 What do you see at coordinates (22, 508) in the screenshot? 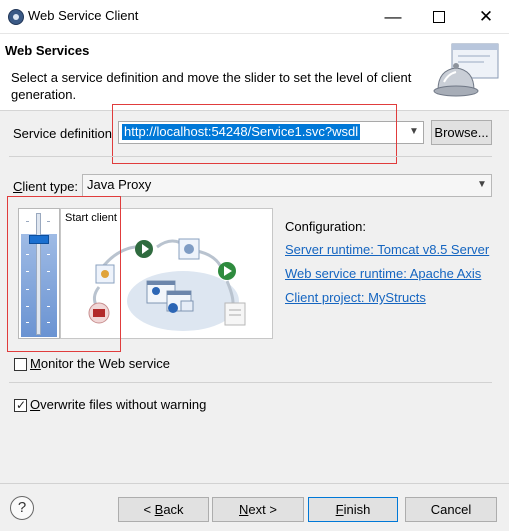
I see `help-icon: ?` at bounding box center [22, 508].